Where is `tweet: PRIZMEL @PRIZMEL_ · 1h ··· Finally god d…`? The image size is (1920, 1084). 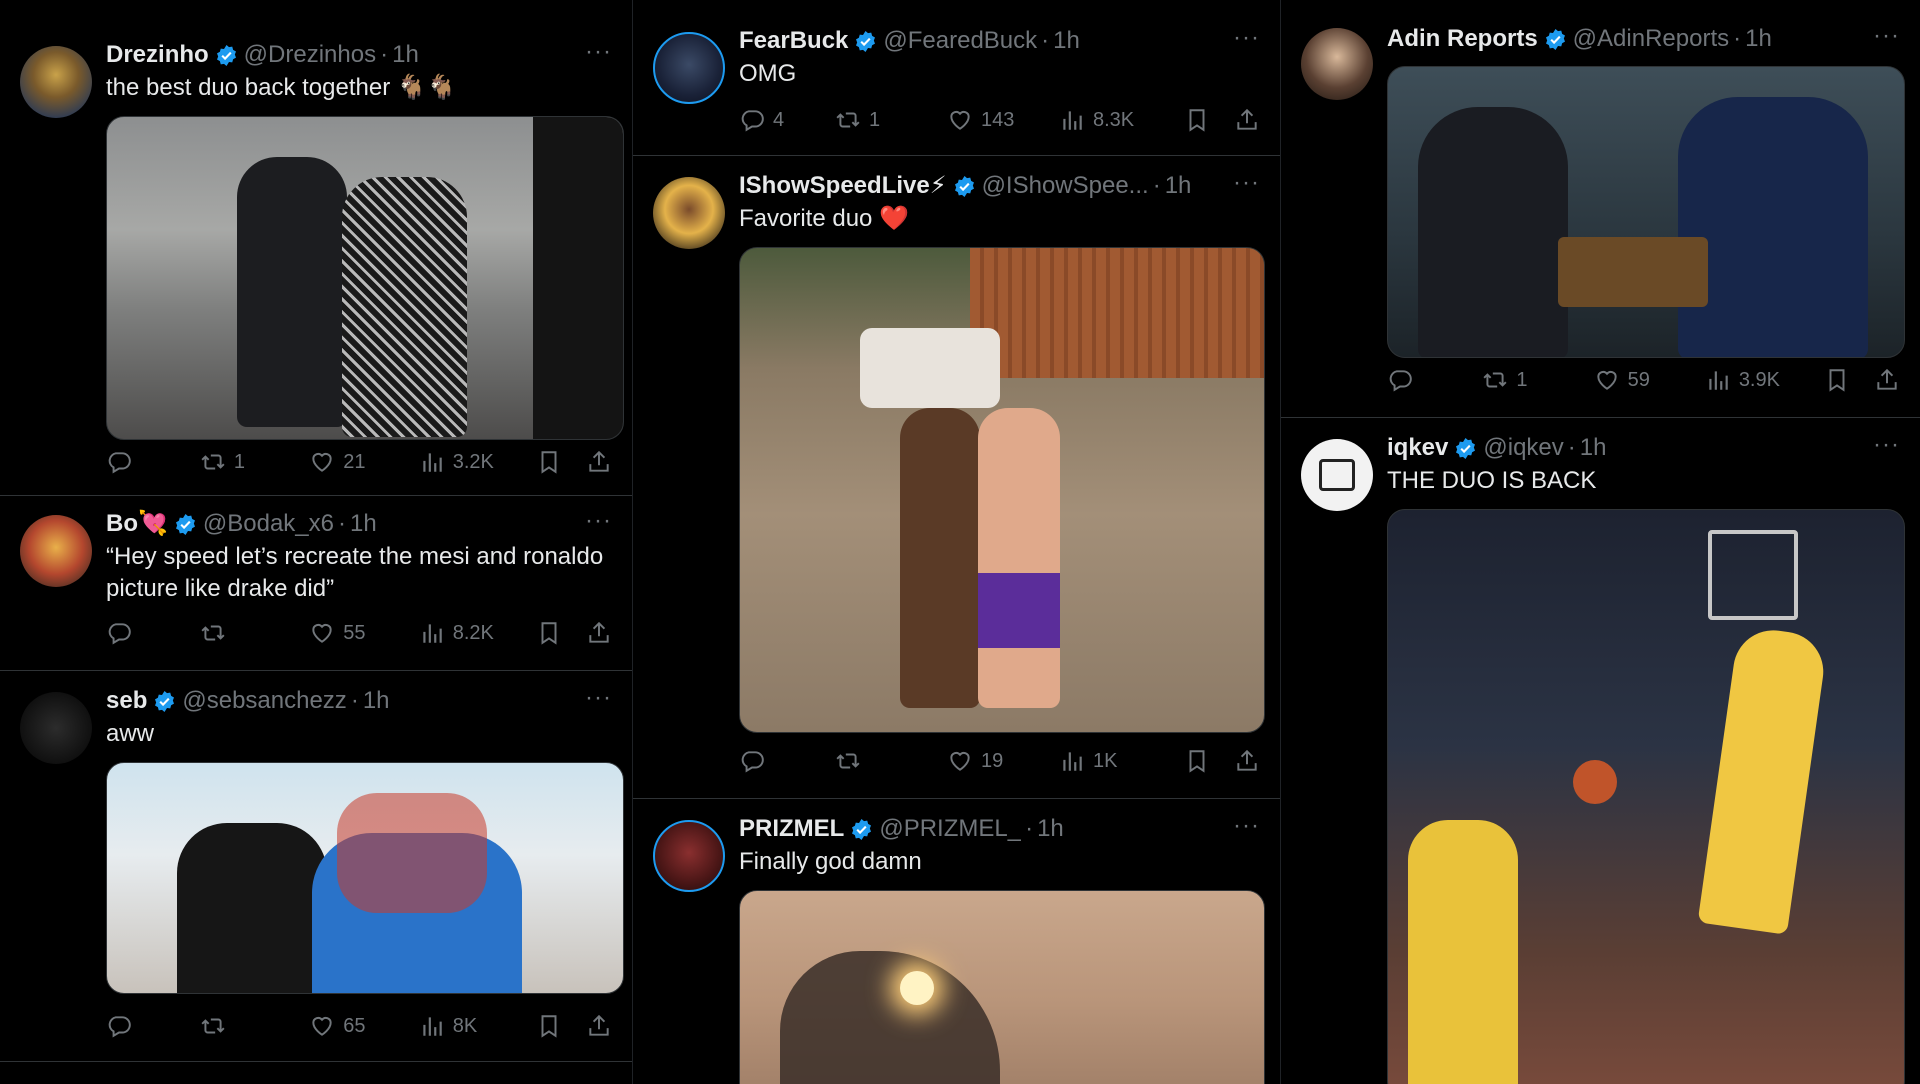 tweet: PRIZMEL @PRIZMEL_ · 1h ··· Finally god d… is located at coordinates (956, 942).